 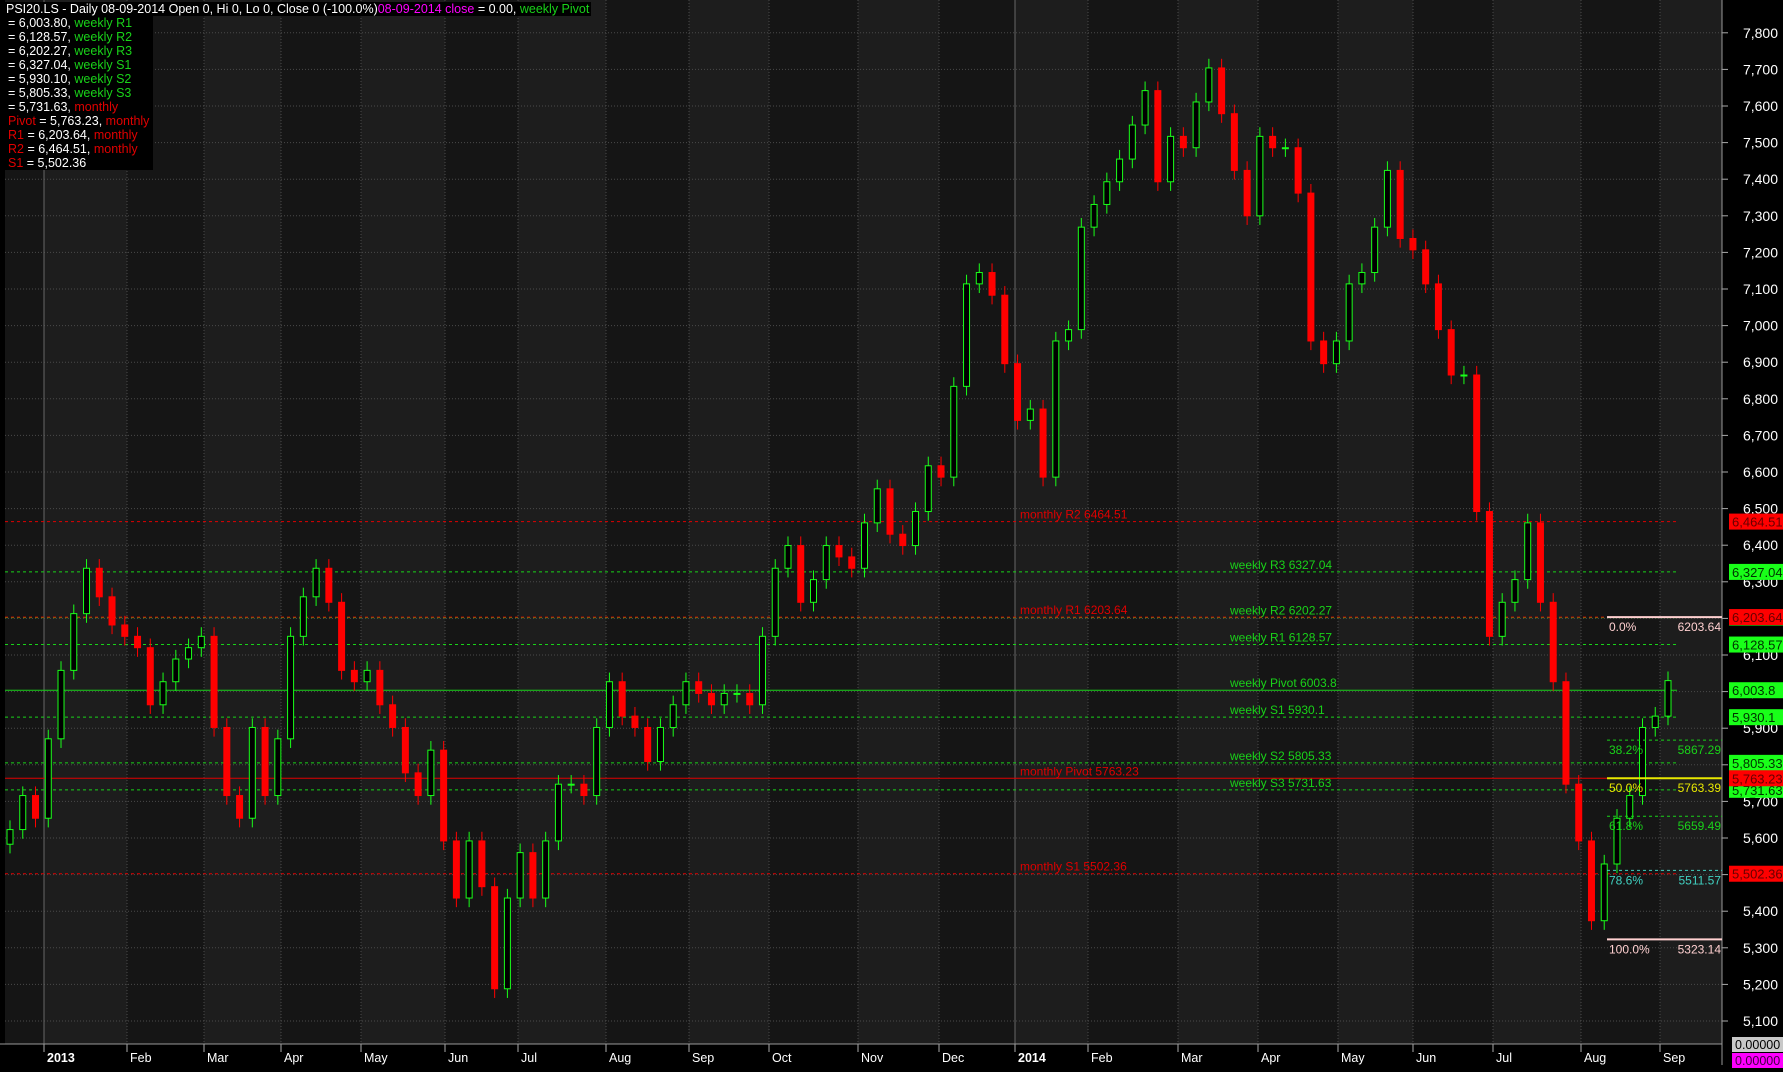 What do you see at coordinates (1700, 750) in the screenshot?
I see `fib-value: 5867.29` at bounding box center [1700, 750].